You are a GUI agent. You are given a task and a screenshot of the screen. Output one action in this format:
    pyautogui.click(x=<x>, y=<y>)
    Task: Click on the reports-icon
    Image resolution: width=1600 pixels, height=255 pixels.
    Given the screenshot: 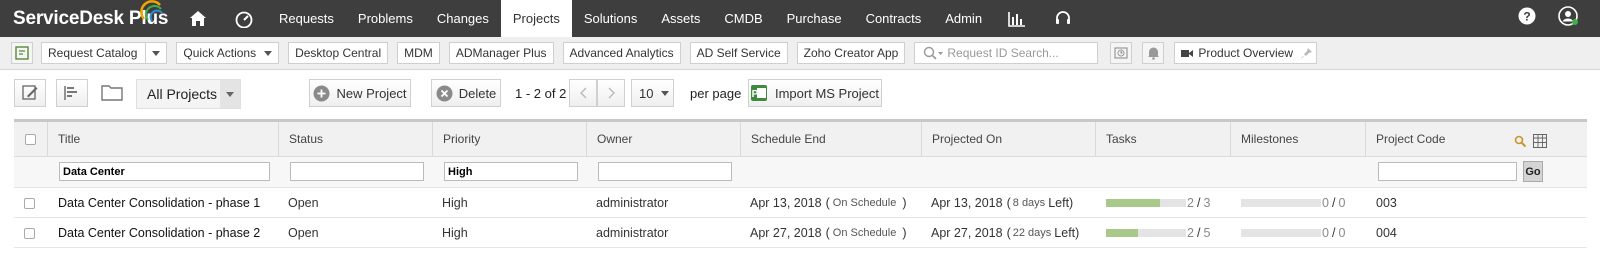 What is the action you would take?
    pyautogui.click(x=1017, y=18)
    